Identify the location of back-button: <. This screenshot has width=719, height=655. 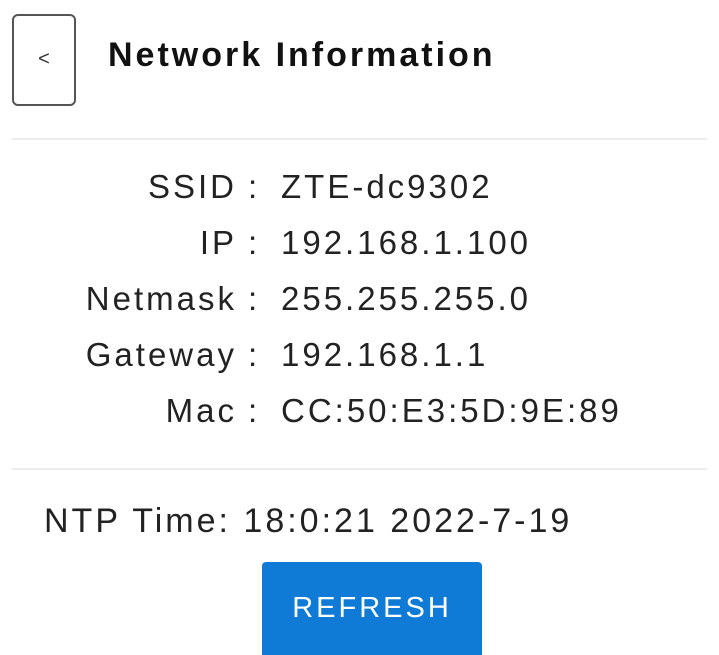
(44, 60).